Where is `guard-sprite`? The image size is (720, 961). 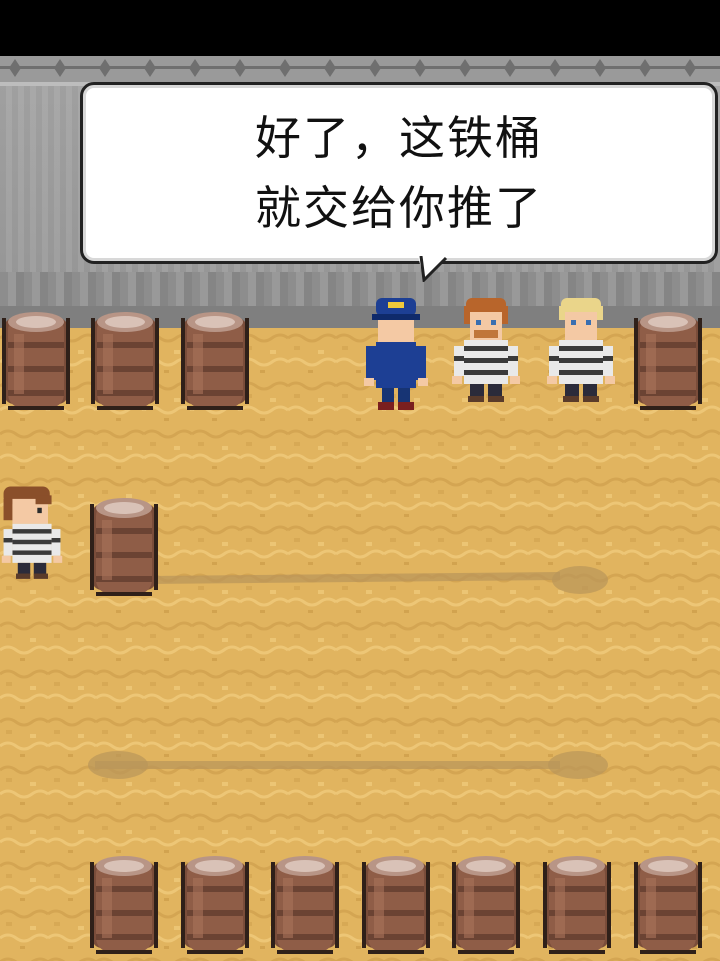
guard-sprite is located at coordinates (396, 356).